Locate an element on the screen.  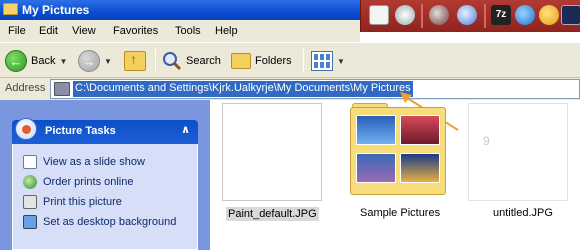
file-caption-paint-default: Paint_default.JPG is located at coordinates (272, 214).